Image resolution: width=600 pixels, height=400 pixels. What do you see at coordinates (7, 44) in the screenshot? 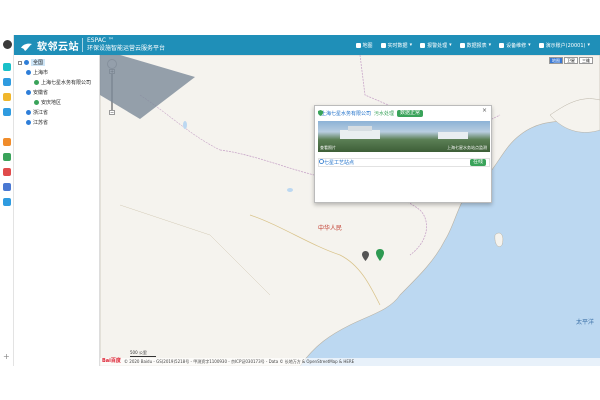
I see `avatar` at bounding box center [7, 44].